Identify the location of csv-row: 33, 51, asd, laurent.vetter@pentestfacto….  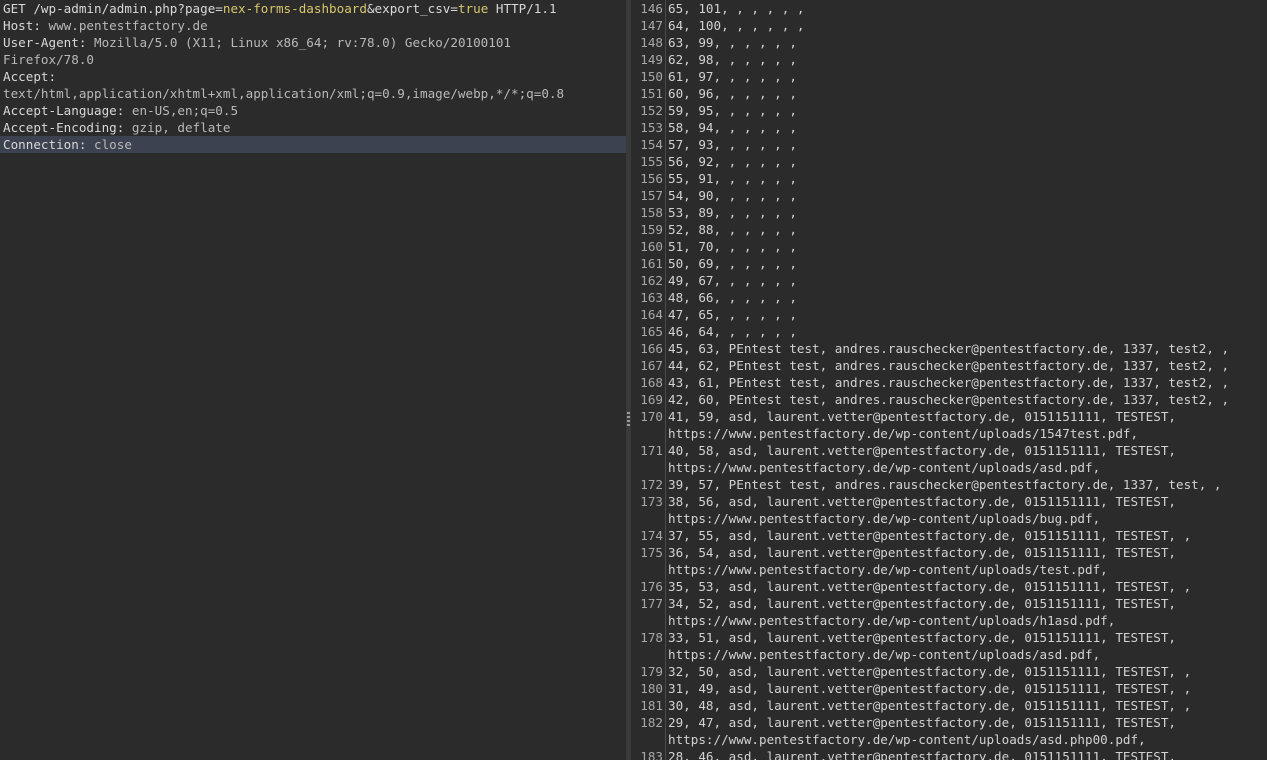
(922, 637).